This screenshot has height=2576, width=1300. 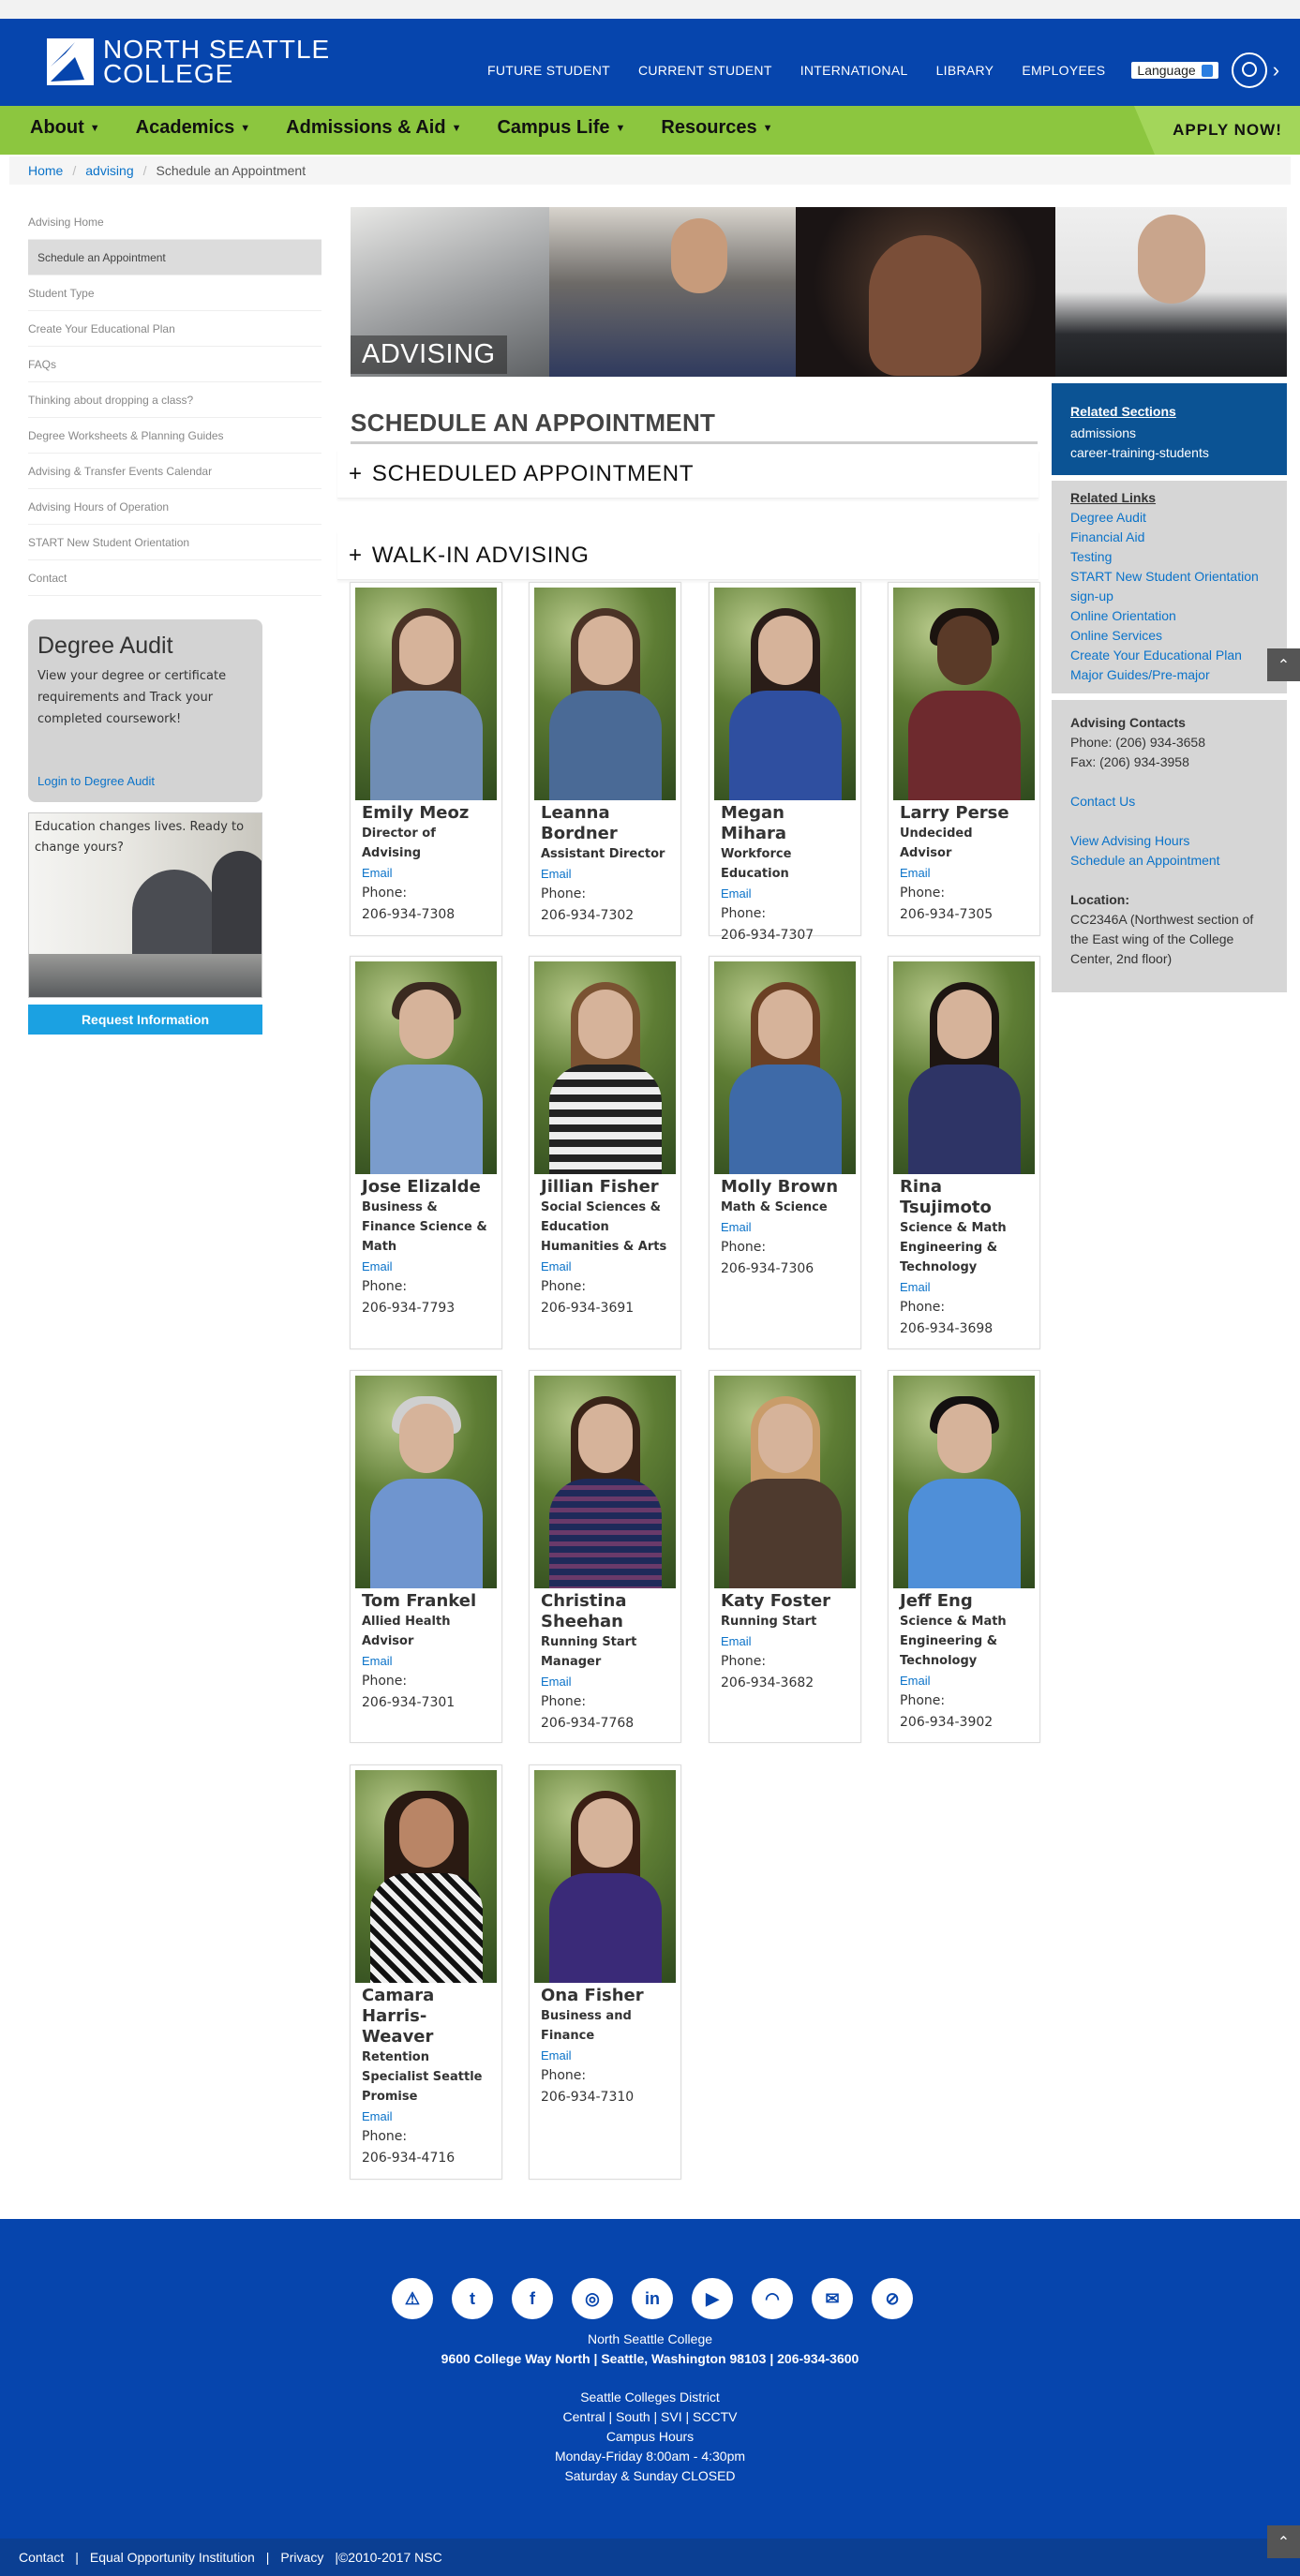 I want to click on youtube-icon: ▶, so click(x=712, y=2298).